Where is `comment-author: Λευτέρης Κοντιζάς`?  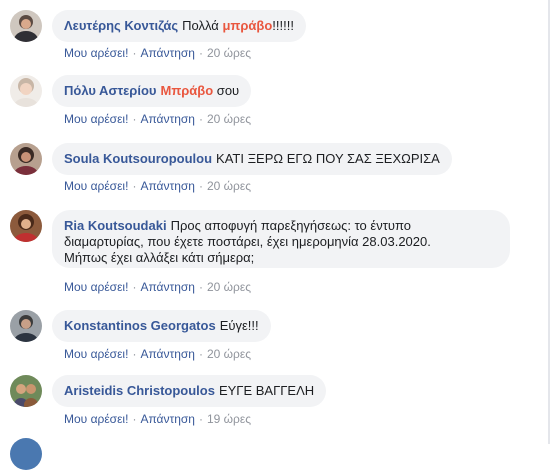
comment-author: Λευτέρης Κοντιζάς is located at coordinates (121, 25).